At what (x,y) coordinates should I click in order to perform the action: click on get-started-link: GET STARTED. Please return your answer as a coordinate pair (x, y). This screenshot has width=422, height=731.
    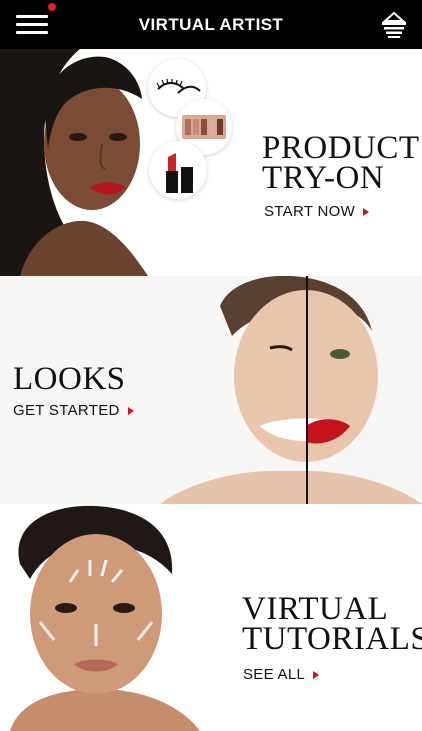
    Looking at the image, I should click on (73, 410).